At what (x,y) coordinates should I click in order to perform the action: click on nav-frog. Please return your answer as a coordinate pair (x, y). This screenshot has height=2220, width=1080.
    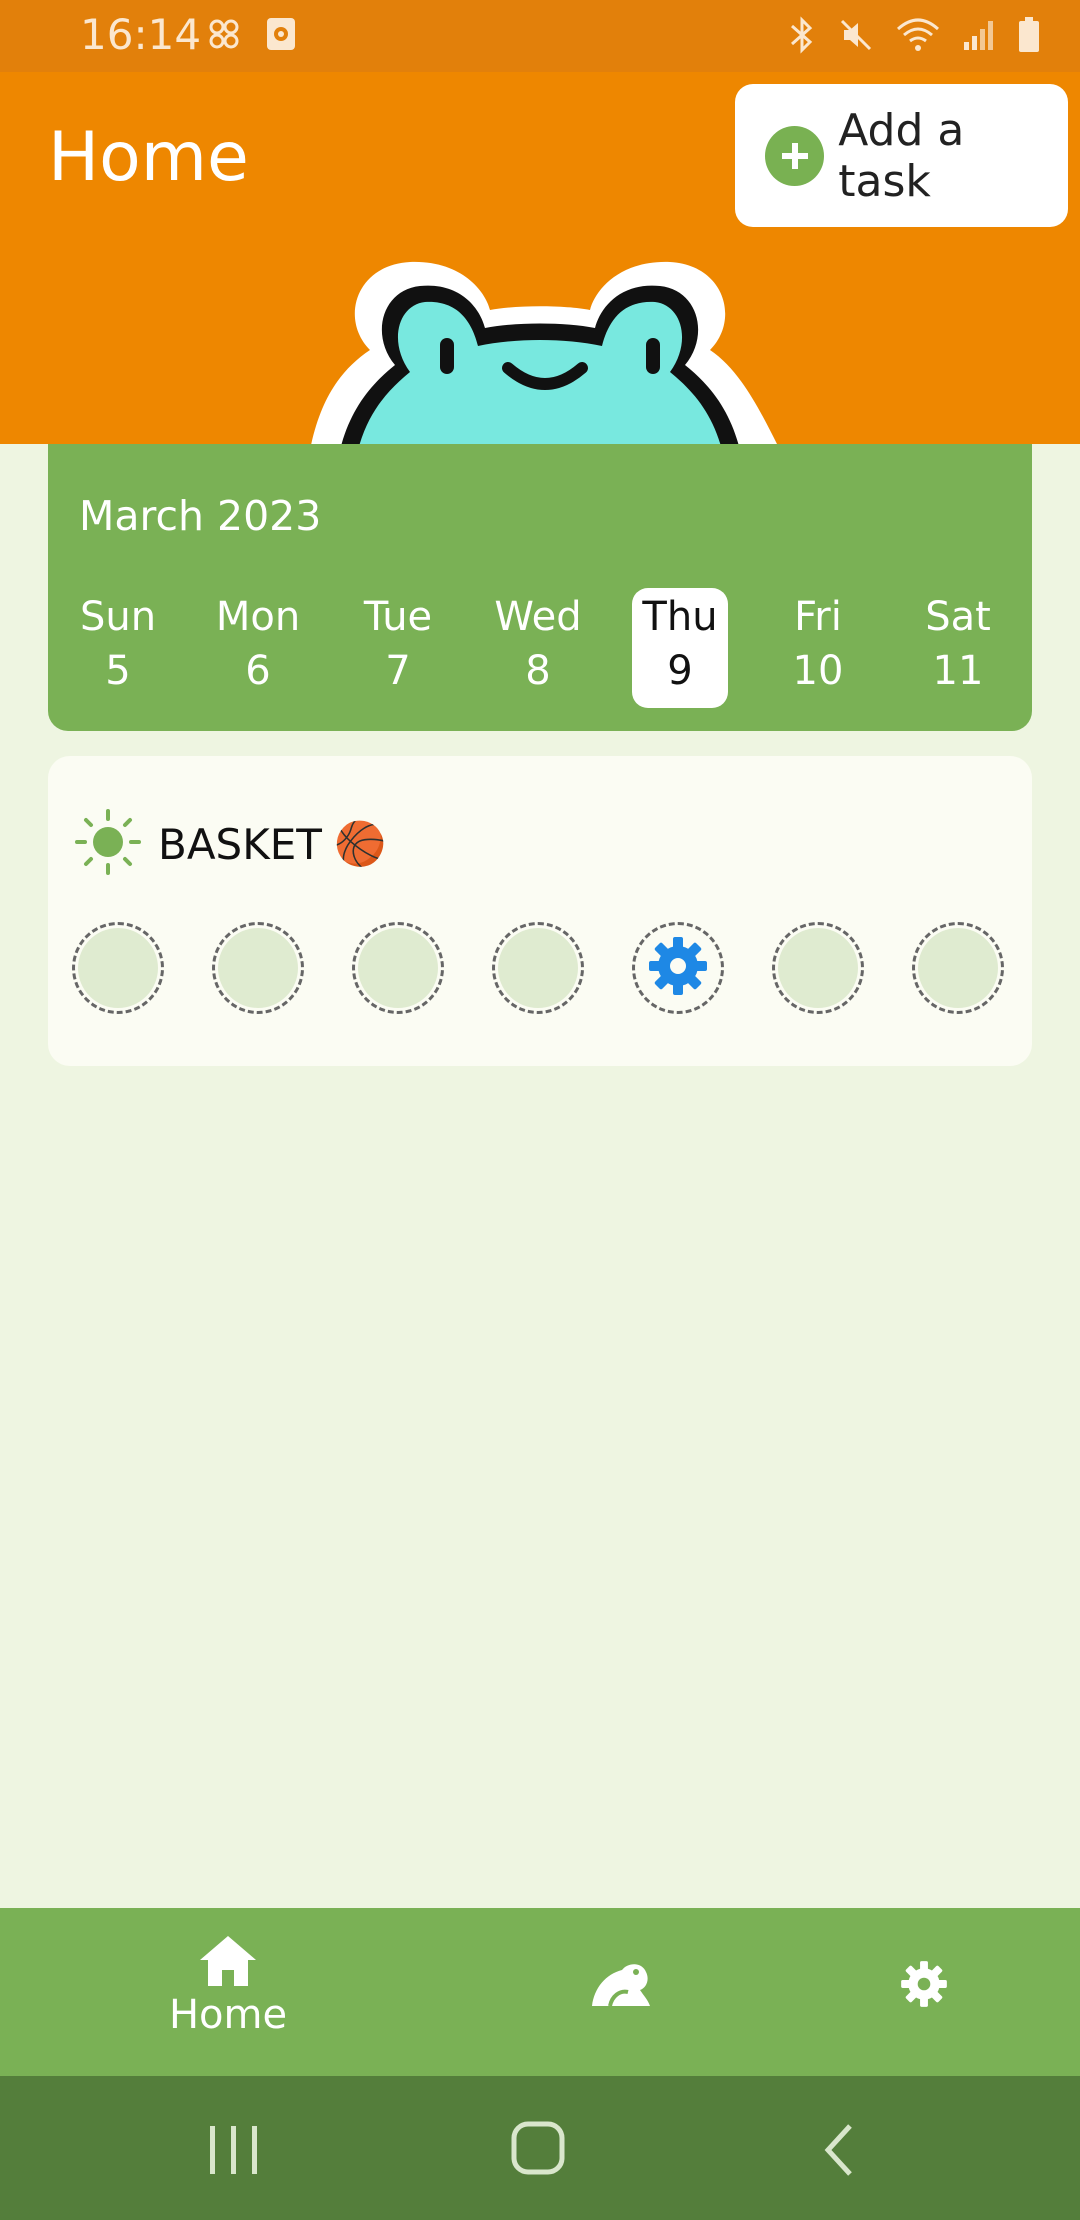
    Looking at the image, I should click on (620, 1987).